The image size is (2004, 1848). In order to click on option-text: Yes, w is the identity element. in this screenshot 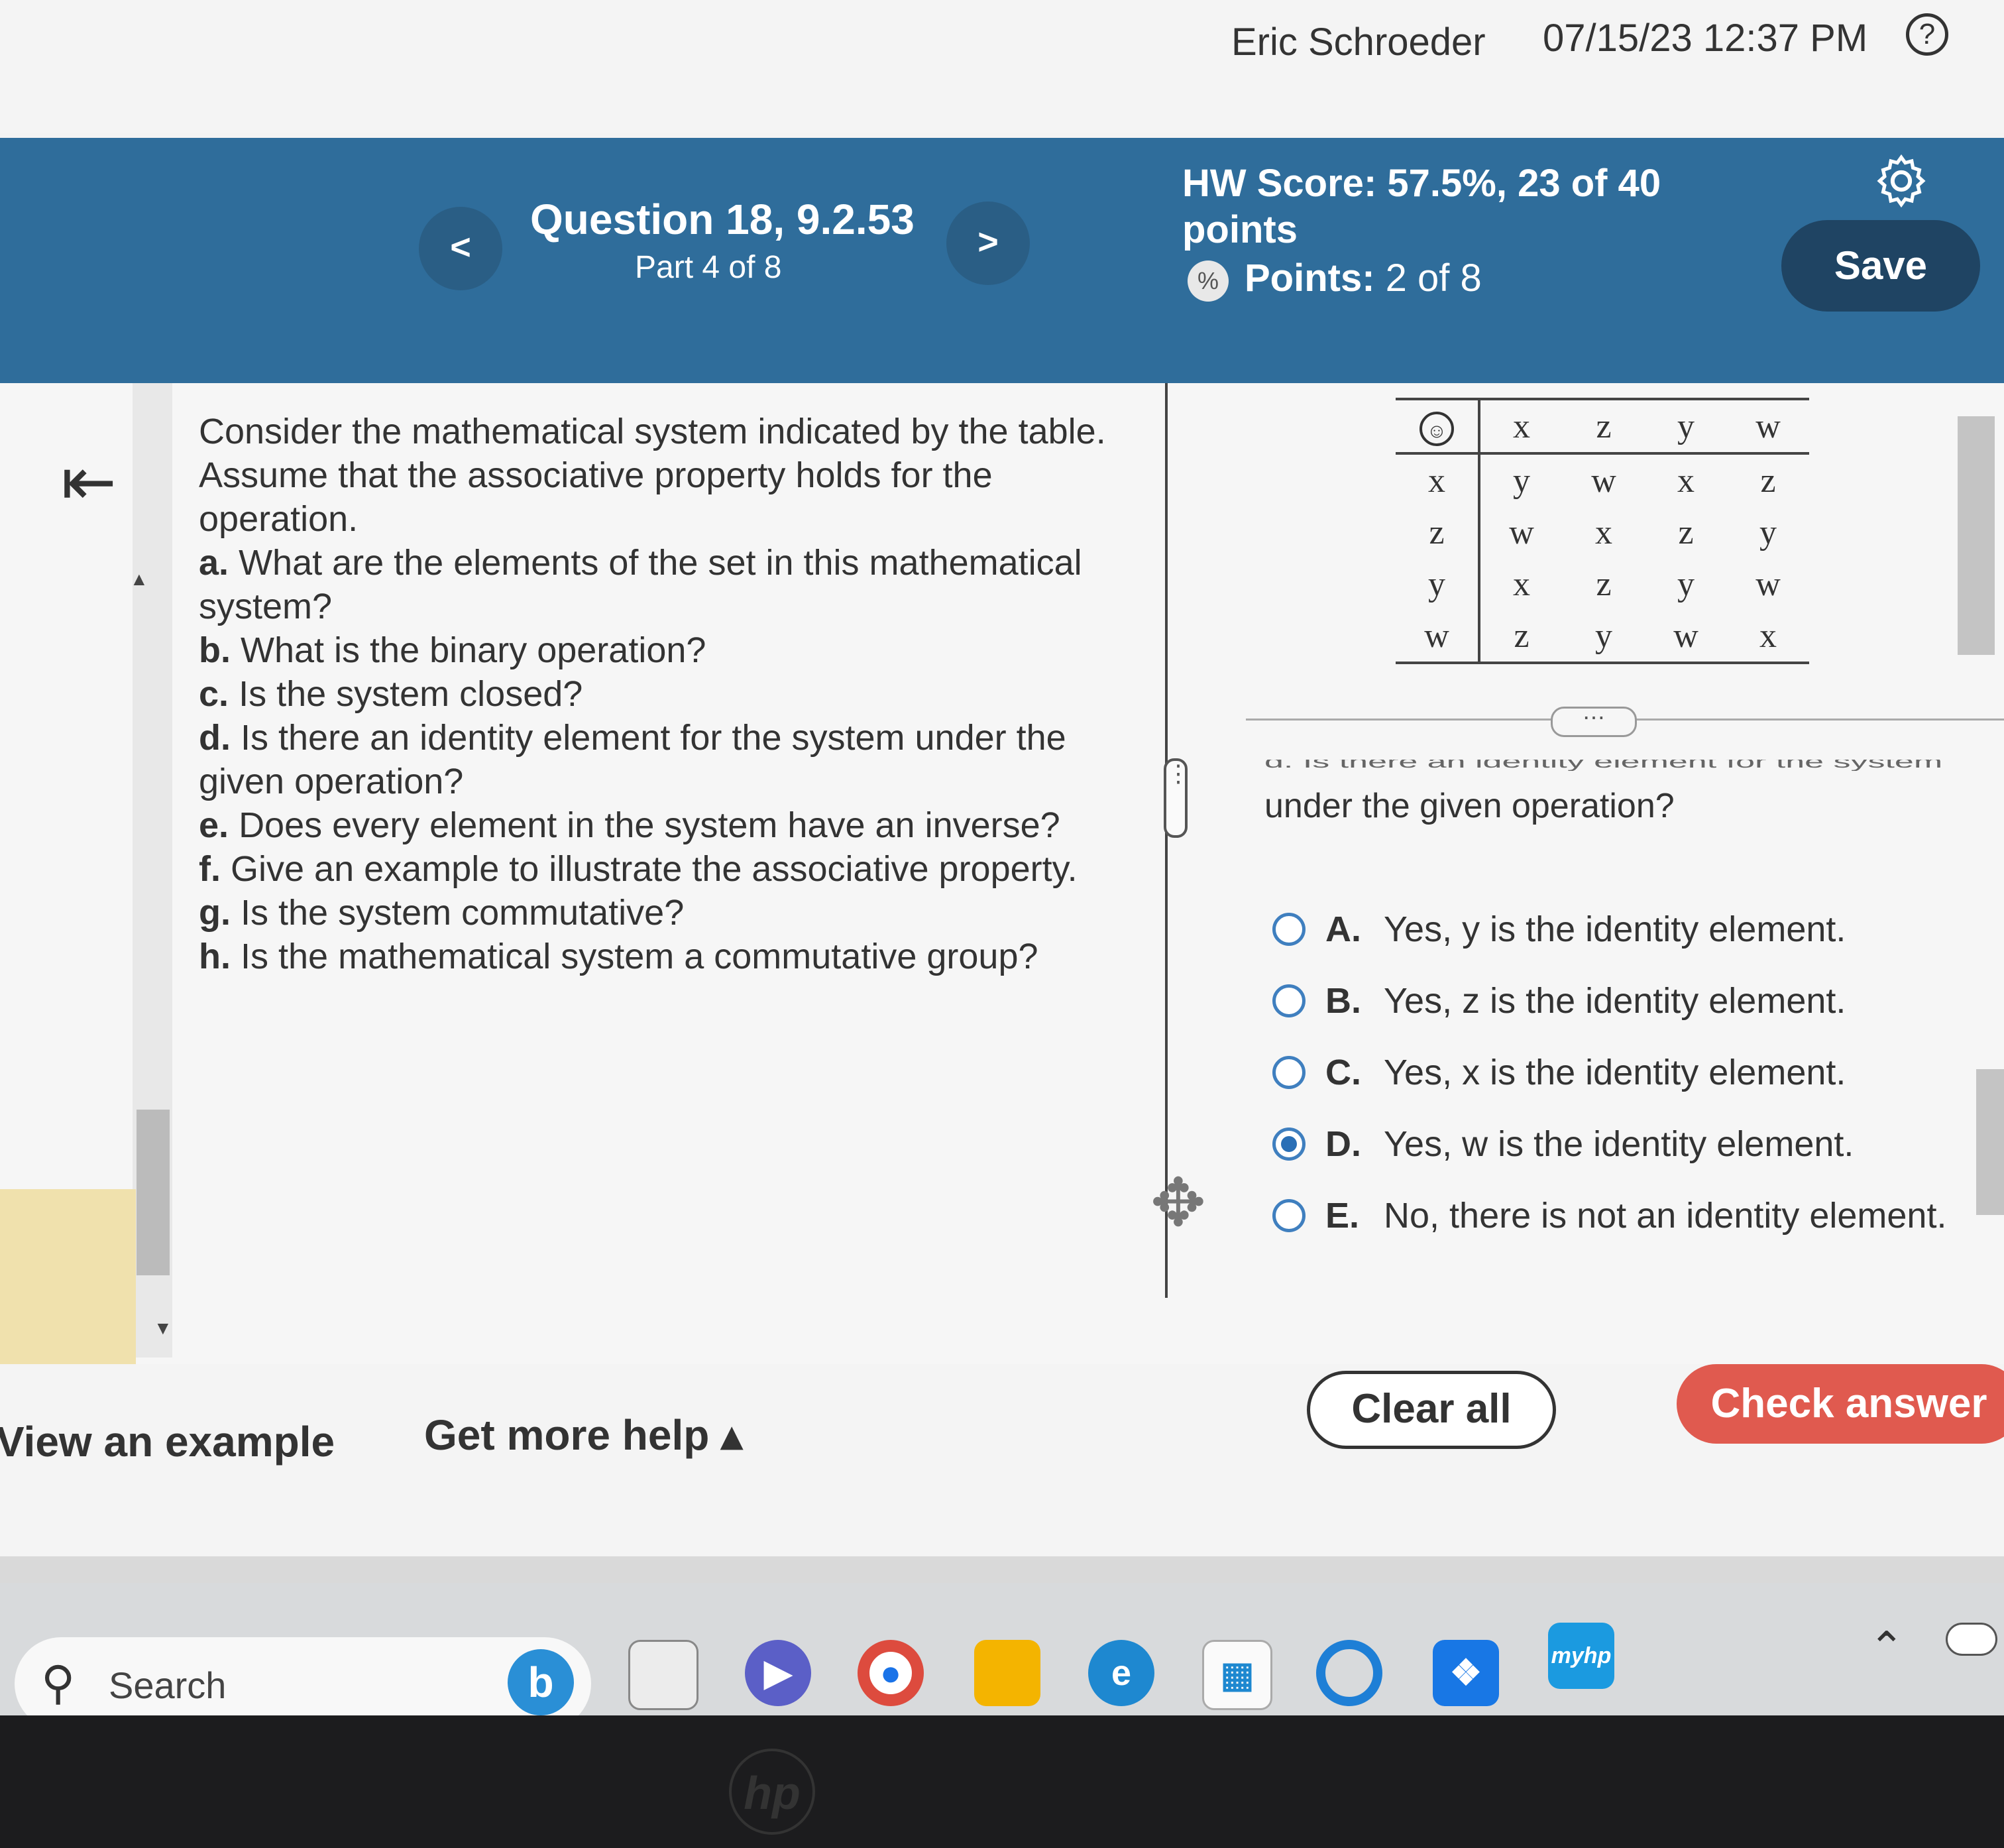, I will do `click(1619, 1144)`.